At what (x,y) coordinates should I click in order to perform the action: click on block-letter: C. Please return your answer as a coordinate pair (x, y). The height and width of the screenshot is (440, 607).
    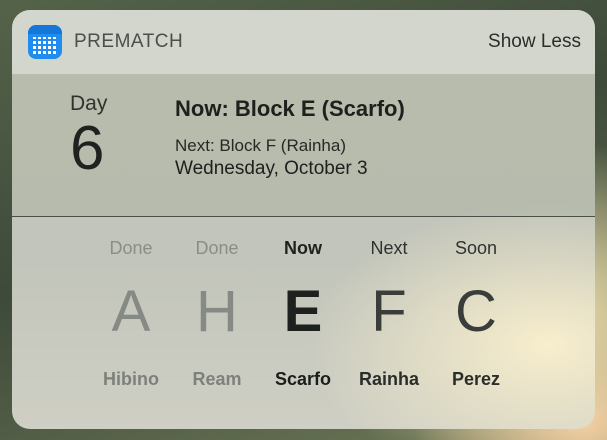
    Looking at the image, I should click on (476, 311).